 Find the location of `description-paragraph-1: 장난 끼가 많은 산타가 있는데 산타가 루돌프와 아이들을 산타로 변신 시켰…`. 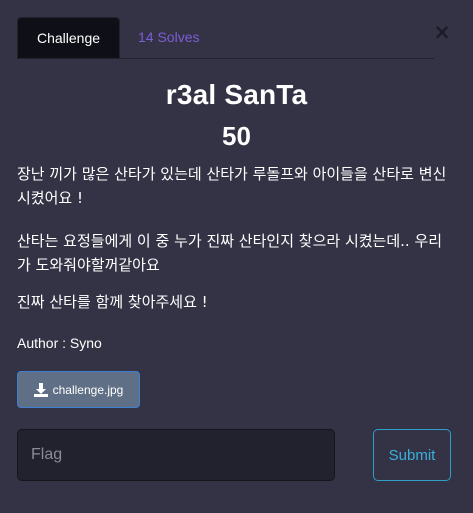

description-paragraph-1: 장난 끼가 많은 산타가 있는데 산타가 루돌프와 아이들을 산타로 변신 시켰… is located at coordinates (232, 186).